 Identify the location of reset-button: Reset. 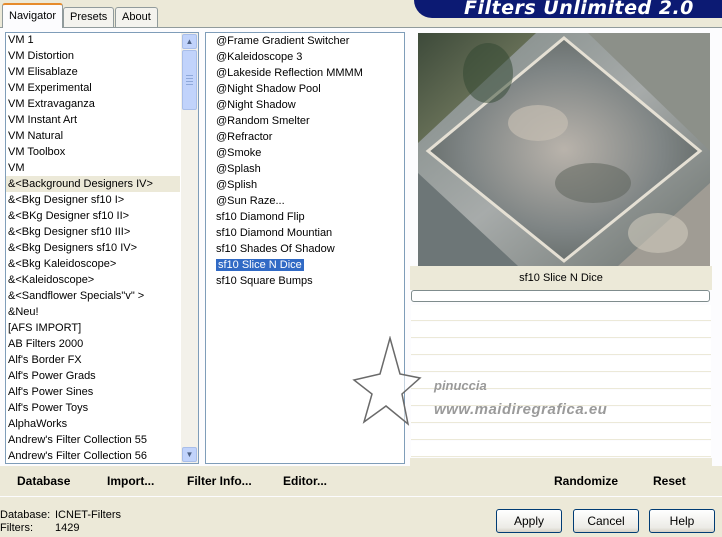
(669, 481).